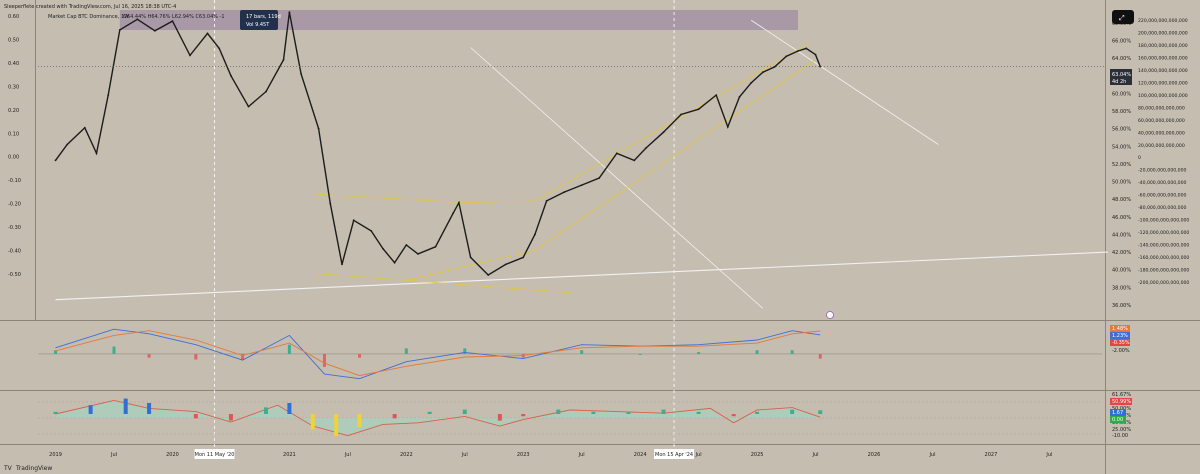 The image size is (1200, 474). I want to click on right-tick-label: 40.00%, so click(1121, 271).